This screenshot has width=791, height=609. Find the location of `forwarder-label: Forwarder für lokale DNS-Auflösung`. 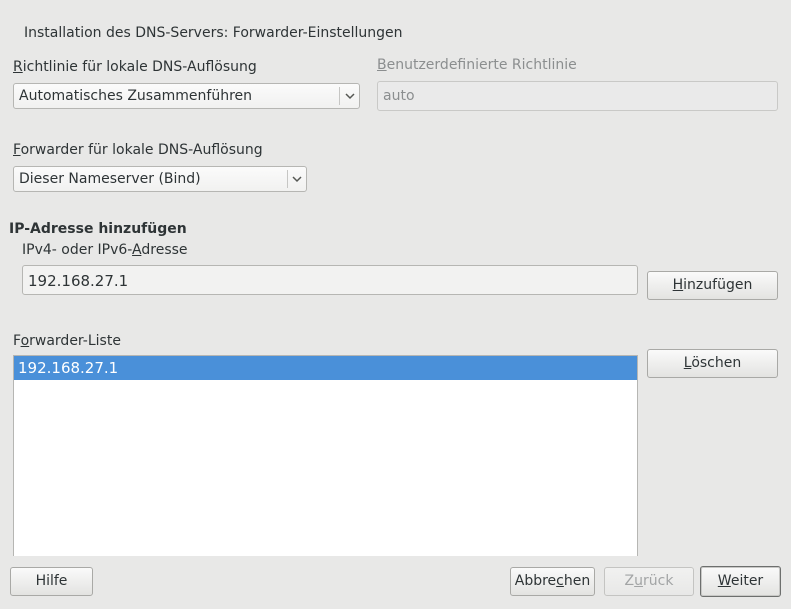

forwarder-label: Forwarder für lokale DNS-Auflösung is located at coordinates (138, 150).